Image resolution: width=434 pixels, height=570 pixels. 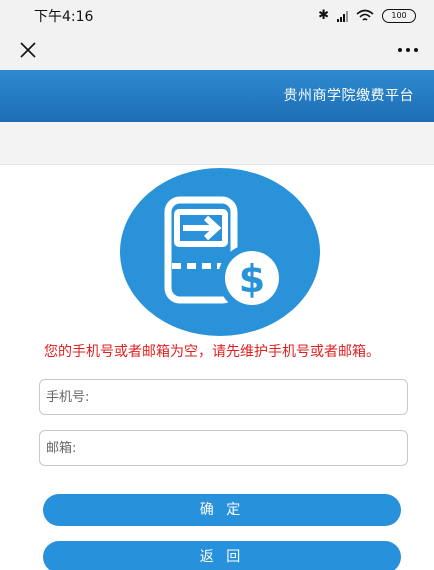 I want to click on nav-bar, so click(x=217, y=50).